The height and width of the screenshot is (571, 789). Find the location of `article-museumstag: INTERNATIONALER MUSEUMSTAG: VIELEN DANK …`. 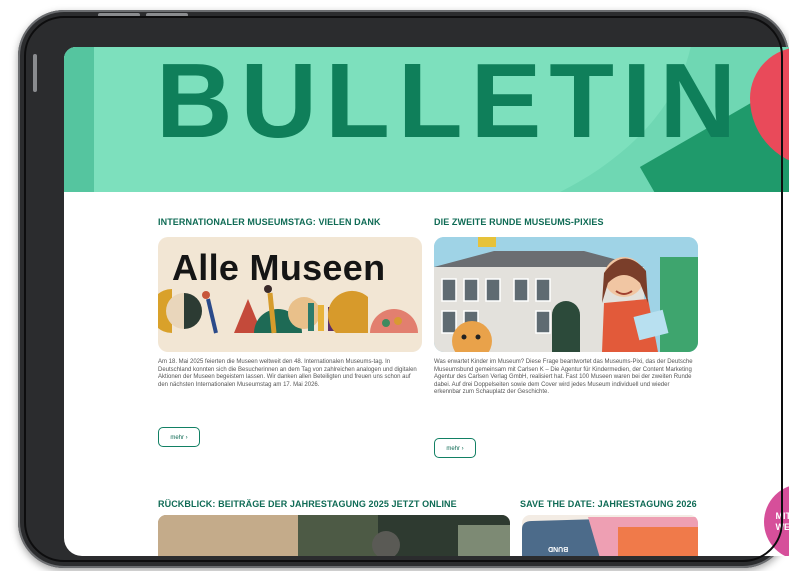

article-museumstag: INTERNATIONALER MUSEUMSTAG: VIELEN DANK … is located at coordinates (291, 332).